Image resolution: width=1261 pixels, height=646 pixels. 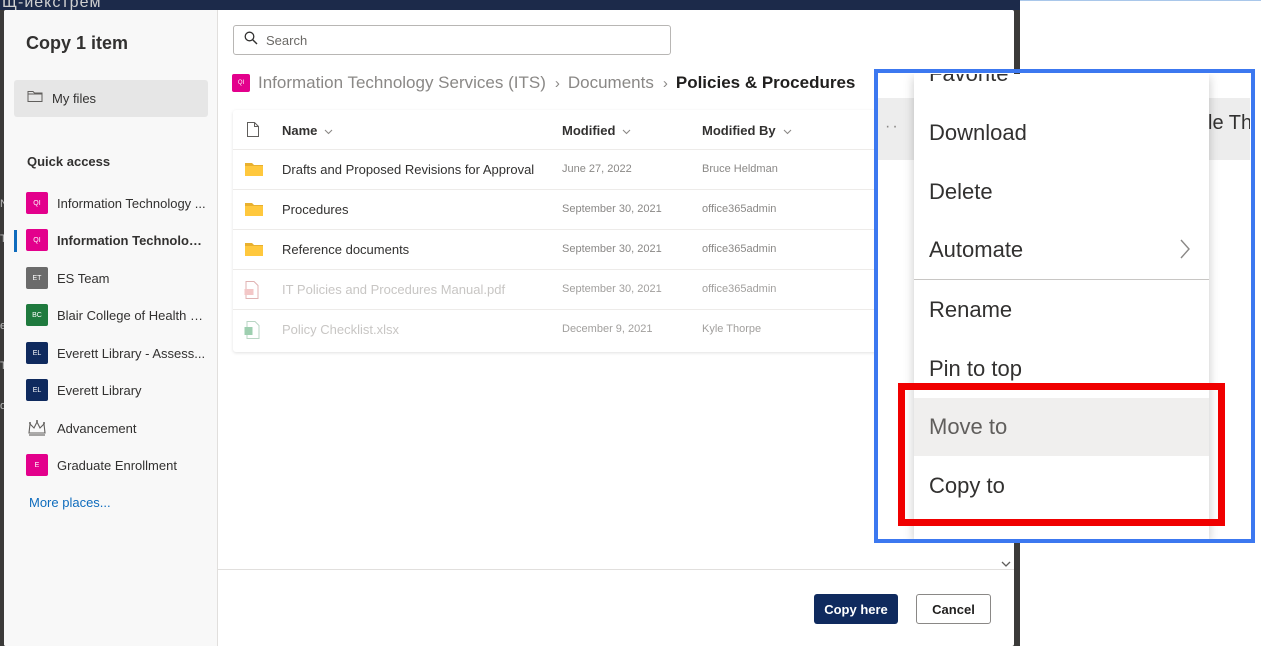 What do you see at coordinates (111, 98) in the screenshot?
I see `my-files-button: My files` at bounding box center [111, 98].